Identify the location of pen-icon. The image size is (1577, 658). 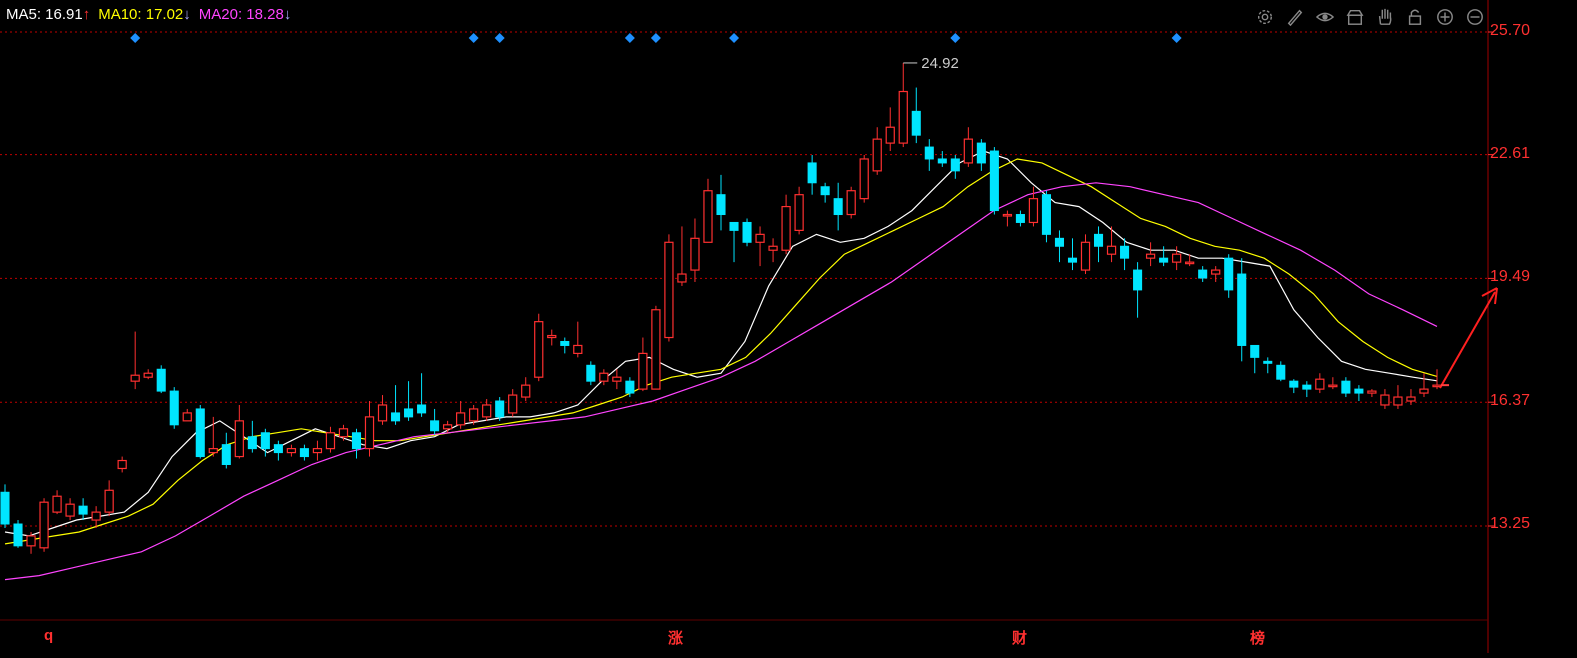
(1295, 17).